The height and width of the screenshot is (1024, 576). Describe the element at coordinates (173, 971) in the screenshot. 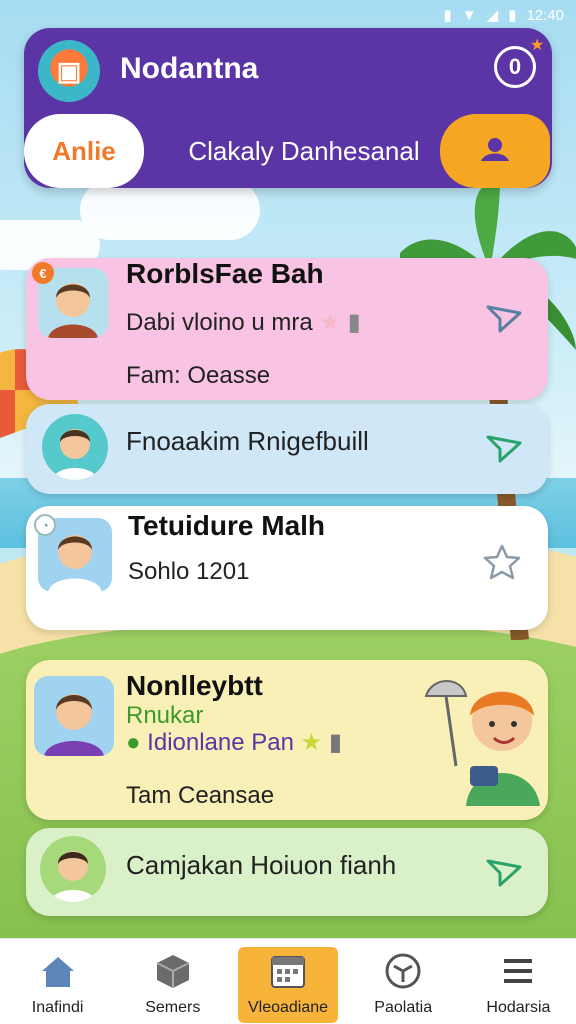

I see `cube-icon` at that location.